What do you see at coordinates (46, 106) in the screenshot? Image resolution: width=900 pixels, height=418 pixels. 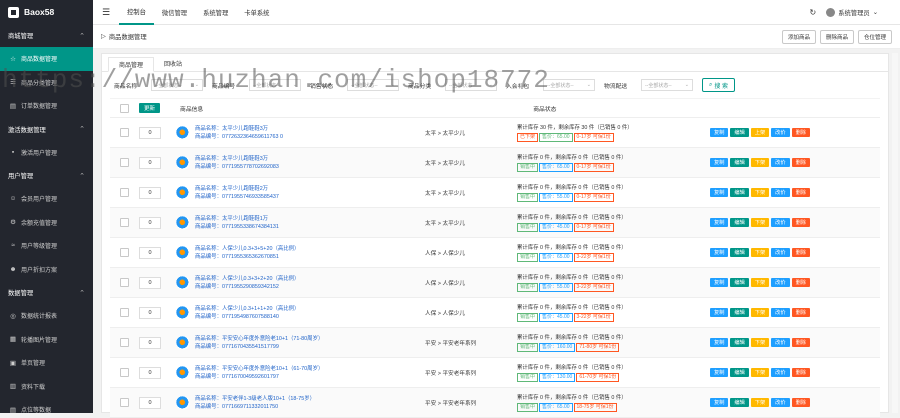 I see `sidebar-item: ▤ 订单数据管理` at bounding box center [46, 106].